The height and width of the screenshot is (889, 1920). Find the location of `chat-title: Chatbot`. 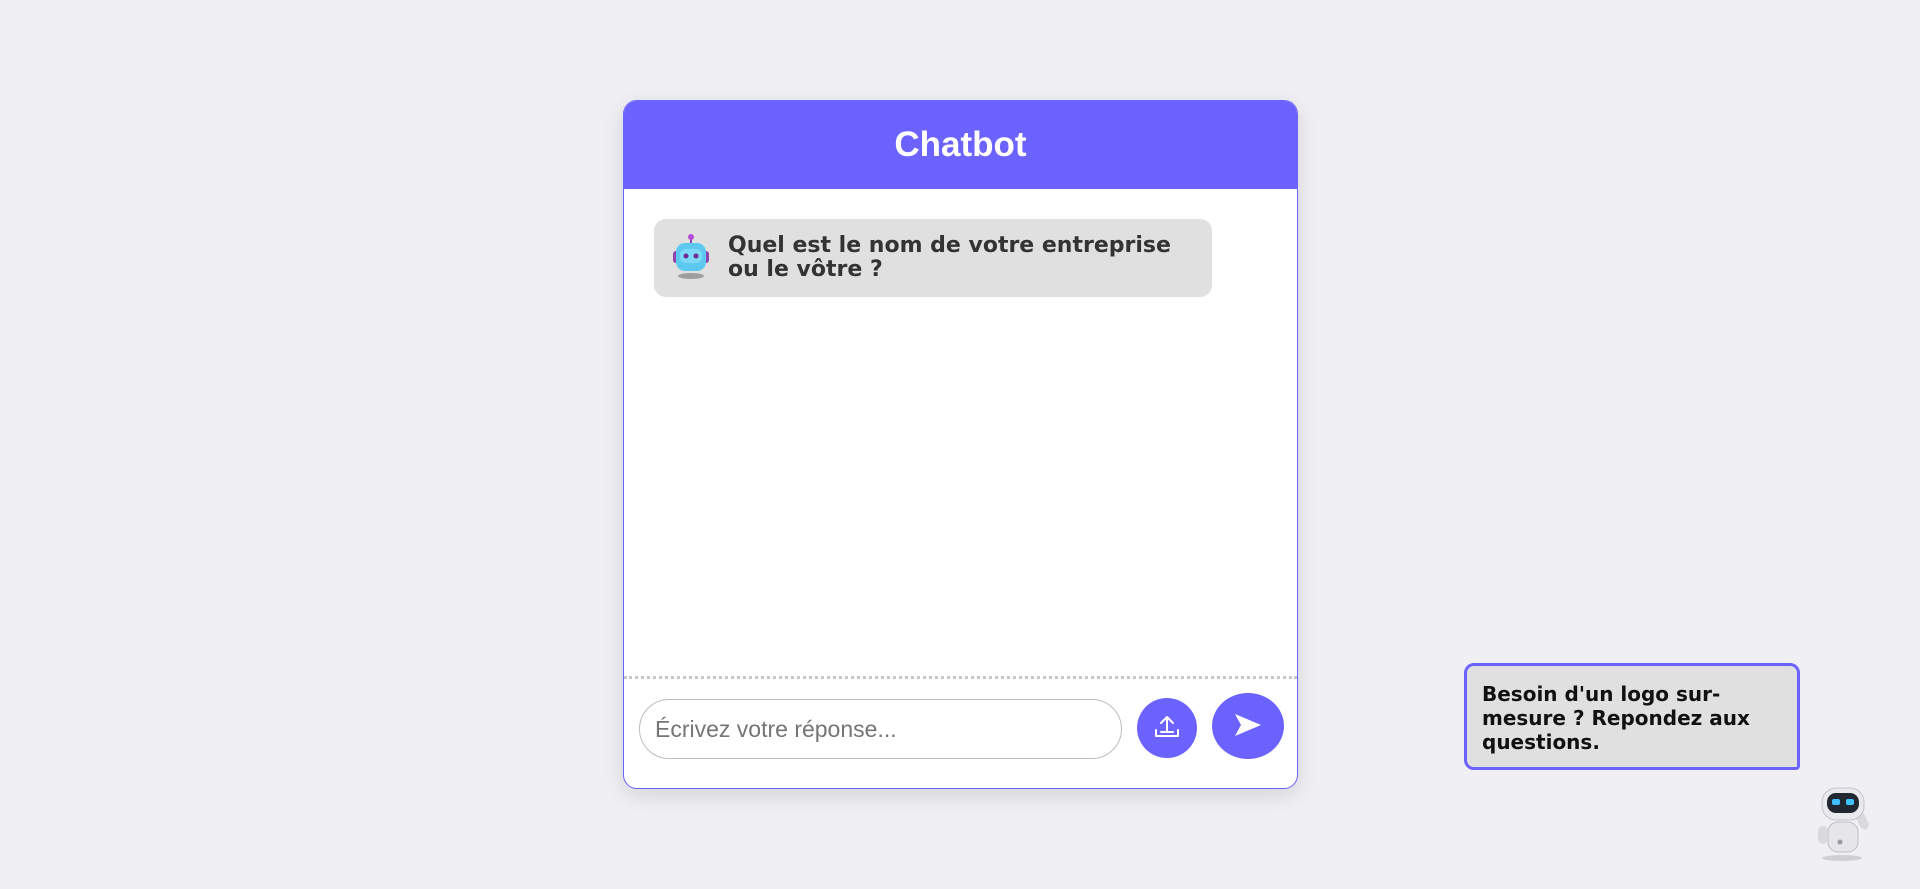

chat-title: Chatbot is located at coordinates (960, 144).